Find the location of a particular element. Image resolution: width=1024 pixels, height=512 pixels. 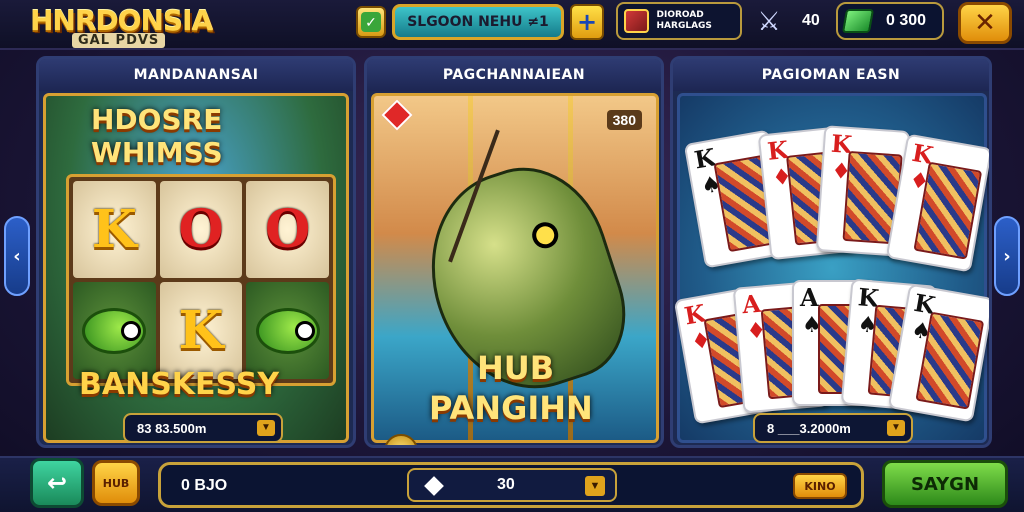

hub-button: HUB is located at coordinates (116, 483).